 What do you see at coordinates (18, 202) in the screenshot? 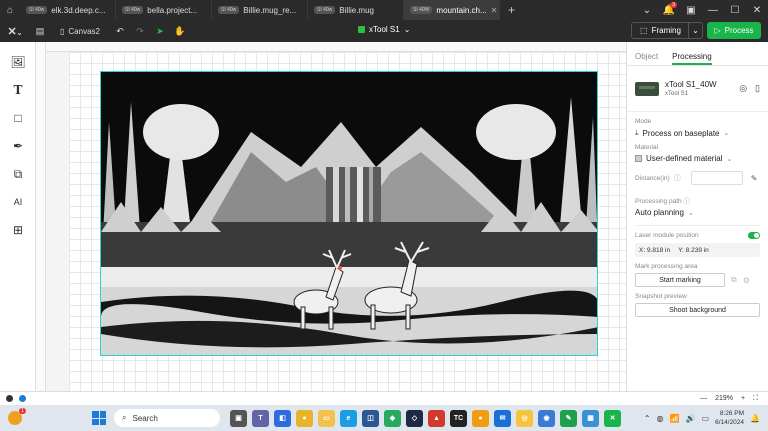
I see `ai-tool-icon: AI` at bounding box center [18, 202].